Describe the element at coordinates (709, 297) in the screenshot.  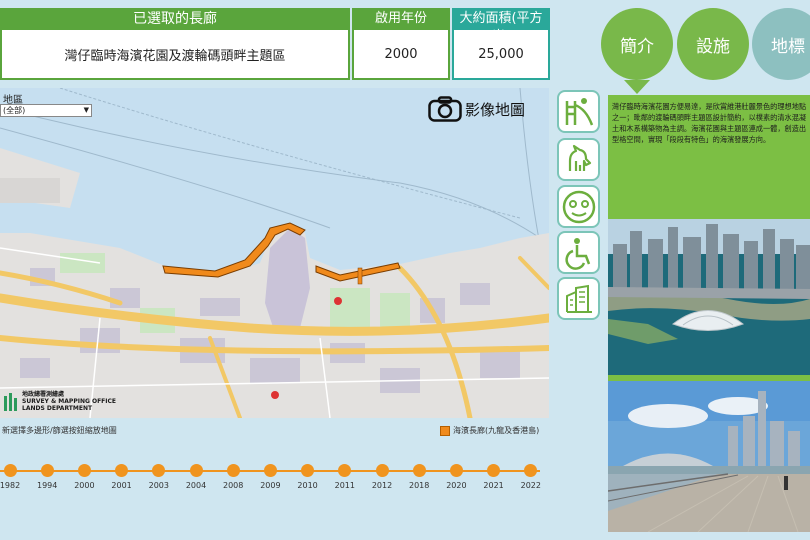
I see `harbourfront-aerial-photo` at that location.